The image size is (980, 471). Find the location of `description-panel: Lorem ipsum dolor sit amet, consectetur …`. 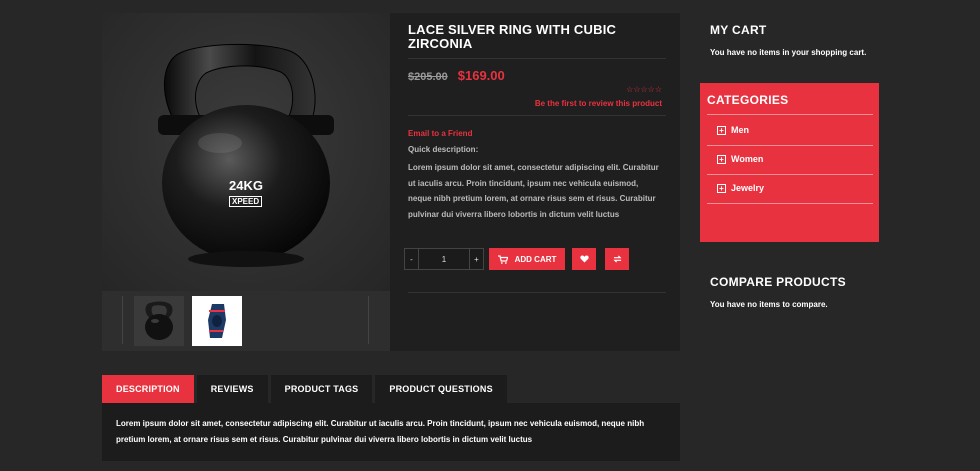

description-panel: Lorem ipsum dolor sit amet, consectetur … is located at coordinates (391, 432).